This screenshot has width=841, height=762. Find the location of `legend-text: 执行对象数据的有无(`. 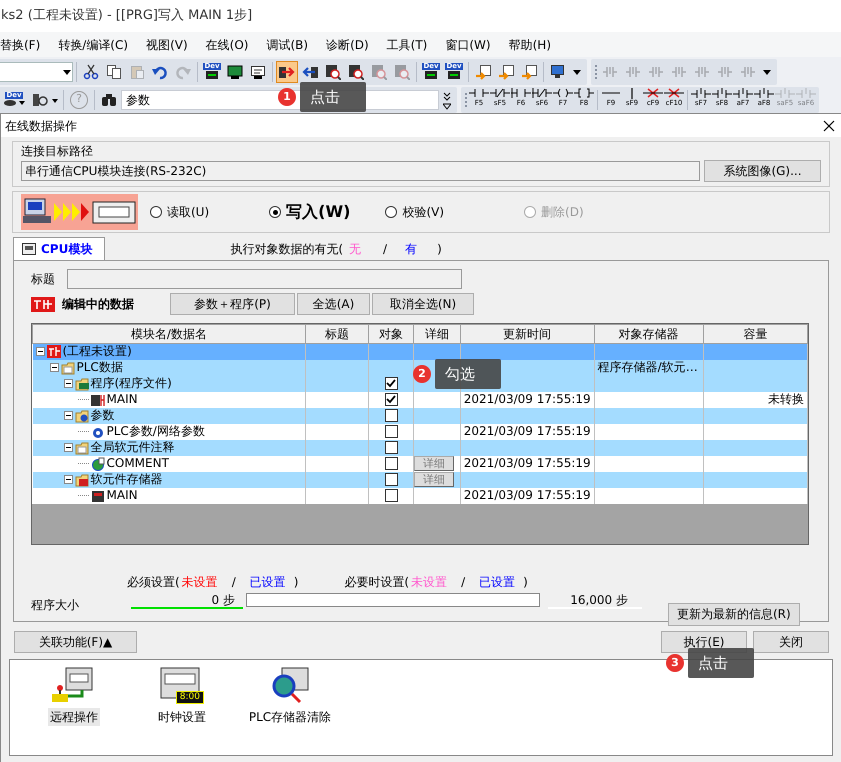

legend-text: 执行对象数据的有无( is located at coordinates (287, 249).